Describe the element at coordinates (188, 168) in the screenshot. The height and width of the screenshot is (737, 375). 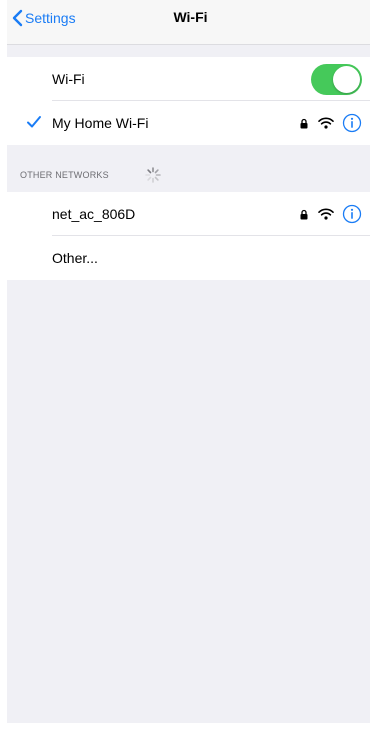
I see `other-networks-header: OTHER NETWORKS` at that location.